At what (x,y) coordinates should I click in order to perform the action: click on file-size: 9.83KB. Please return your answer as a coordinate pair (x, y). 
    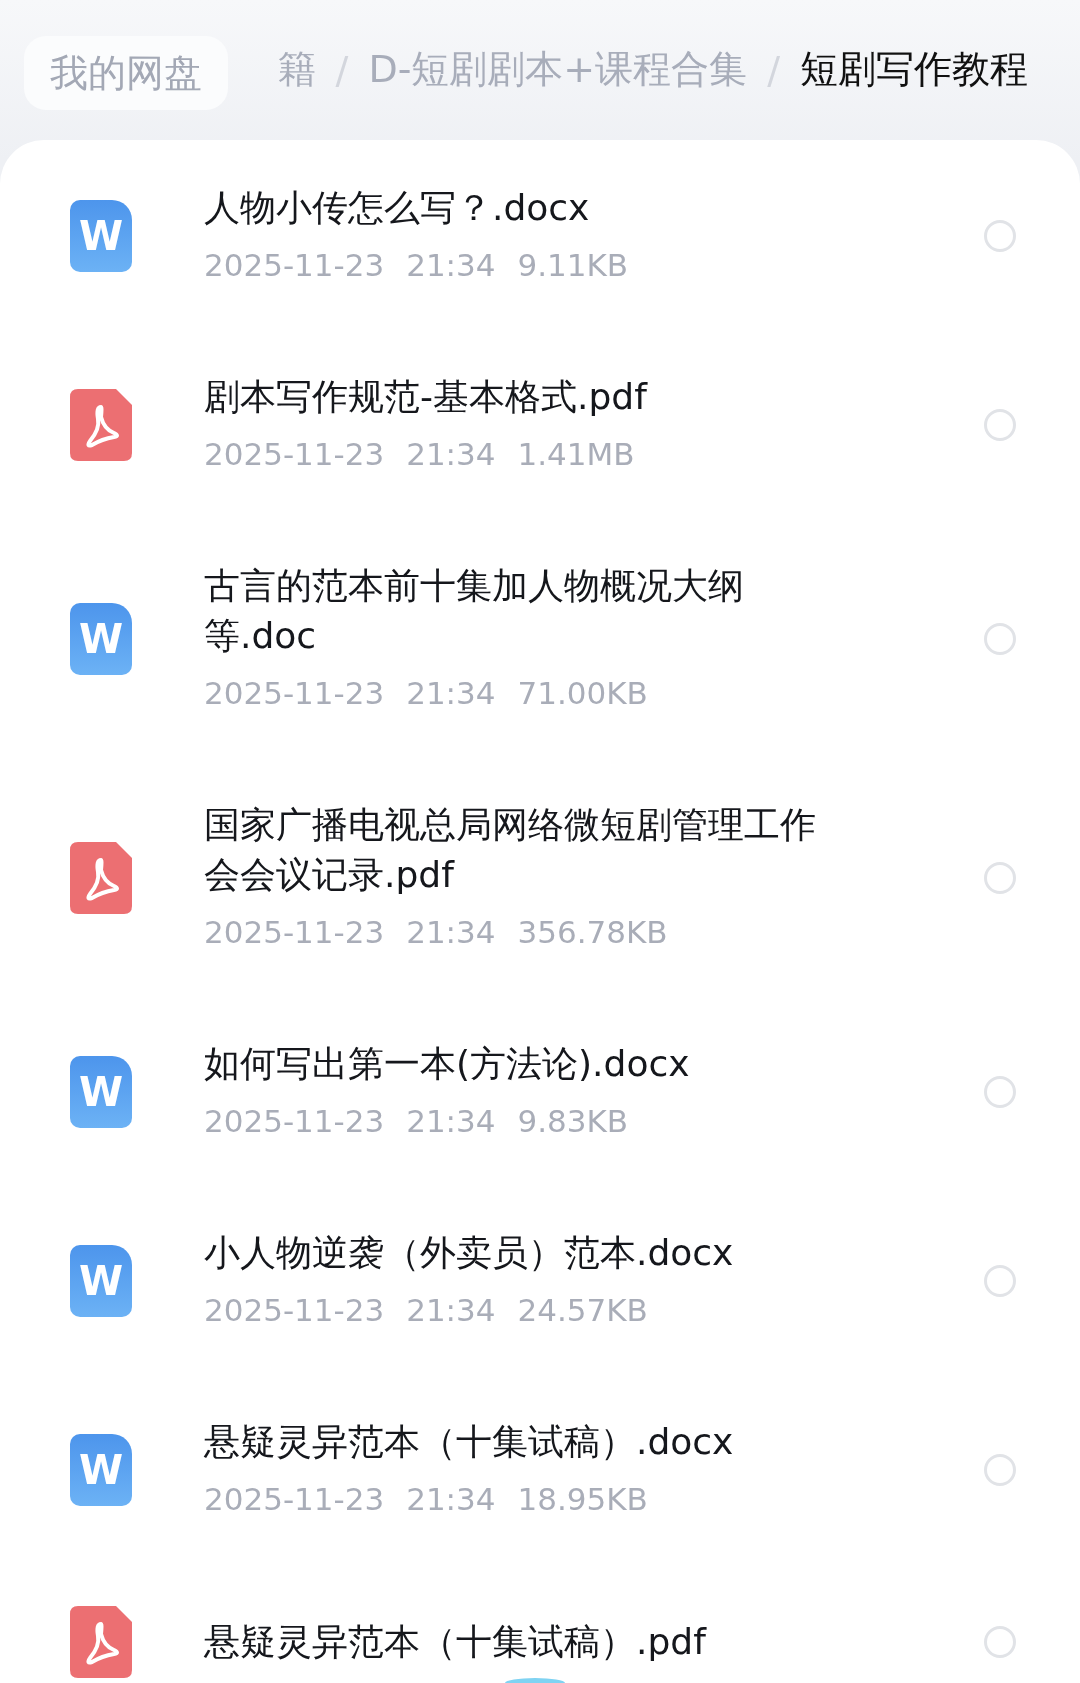
    Looking at the image, I should click on (573, 1121).